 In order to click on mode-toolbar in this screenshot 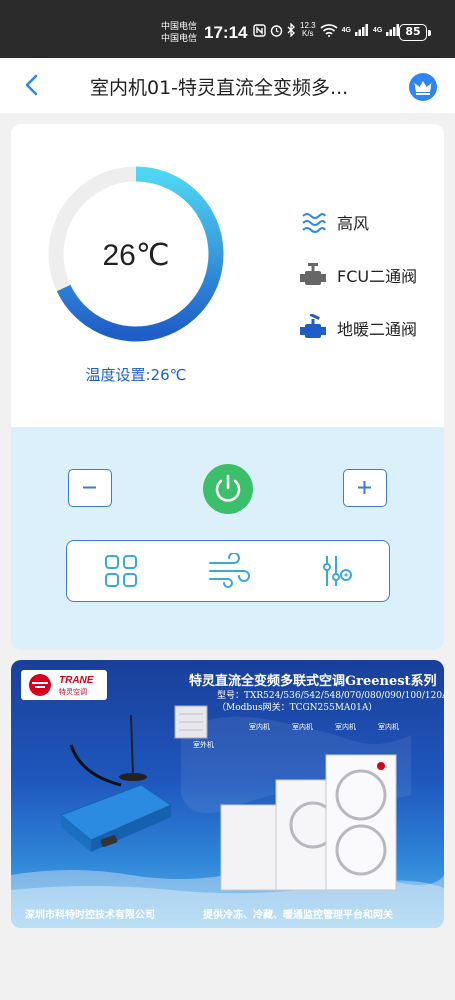, I will do `click(228, 571)`.